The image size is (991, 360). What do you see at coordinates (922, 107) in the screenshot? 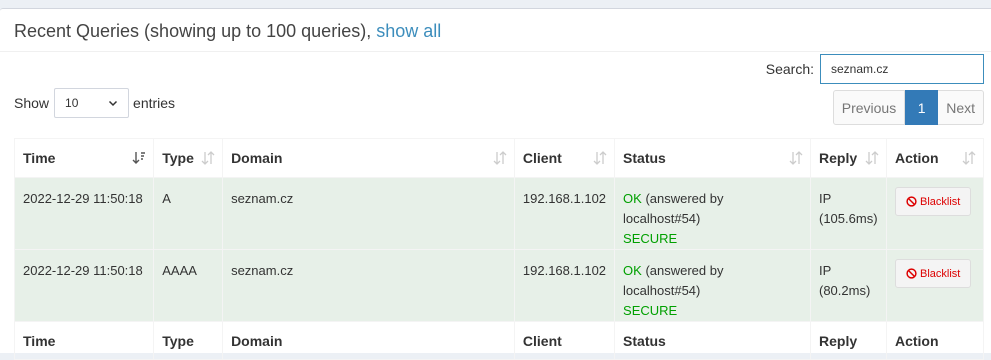
I see `page-1-button: 1` at bounding box center [922, 107].